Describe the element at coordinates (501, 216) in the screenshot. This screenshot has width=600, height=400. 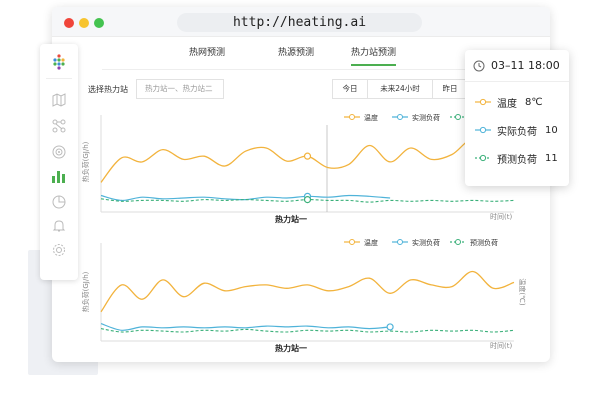
I see `chart1-xlabel: 时间(t)` at that location.